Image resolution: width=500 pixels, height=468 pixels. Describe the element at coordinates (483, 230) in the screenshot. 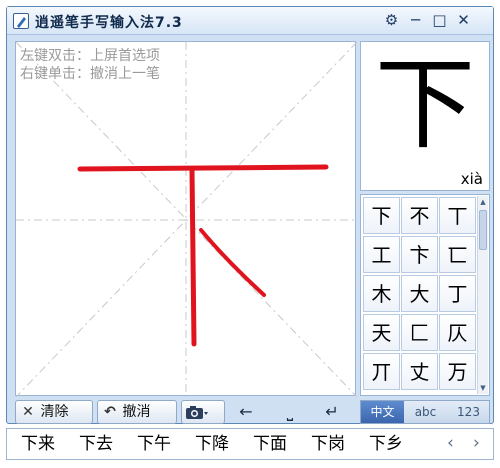

I see `scroll-thumb` at that location.